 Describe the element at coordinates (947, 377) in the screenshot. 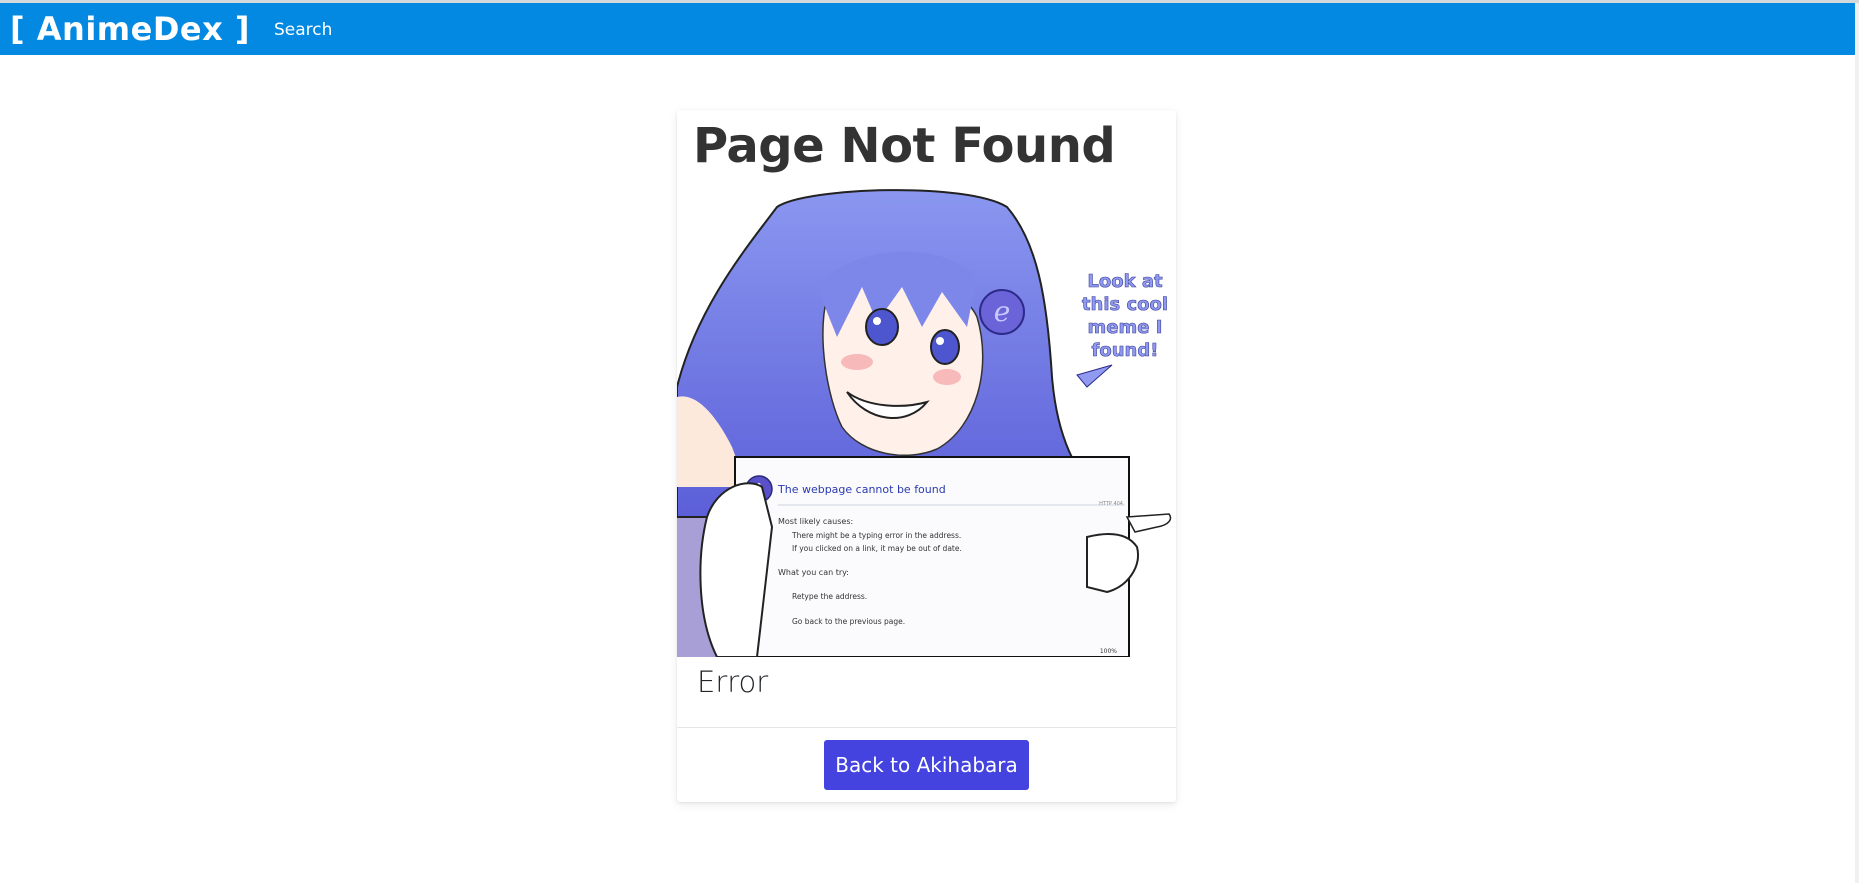

I see `blush-right` at that location.